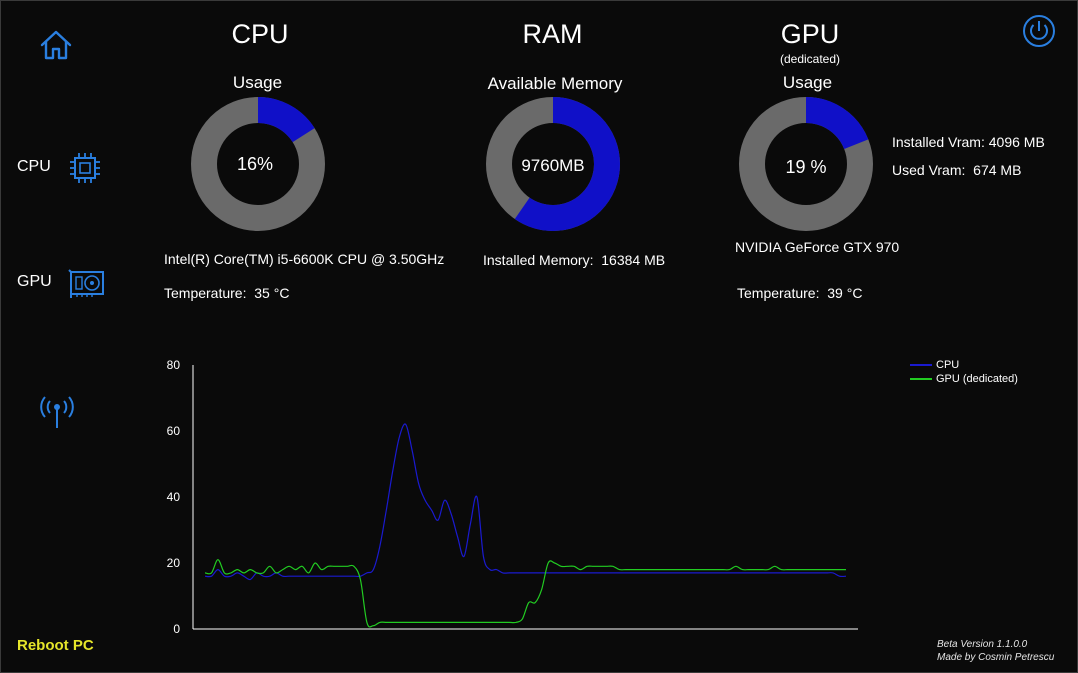  What do you see at coordinates (778, 293) in the screenshot?
I see `gpu-temperature-label: Temperature:` at bounding box center [778, 293].